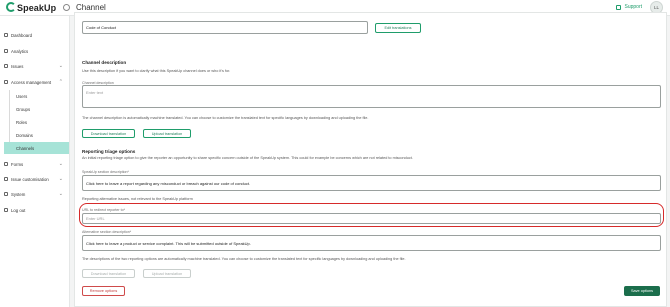  Describe the element at coordinates (167, 273) in the screenshot. I see `upload-translation-button-triage: Upload translation` at that location.